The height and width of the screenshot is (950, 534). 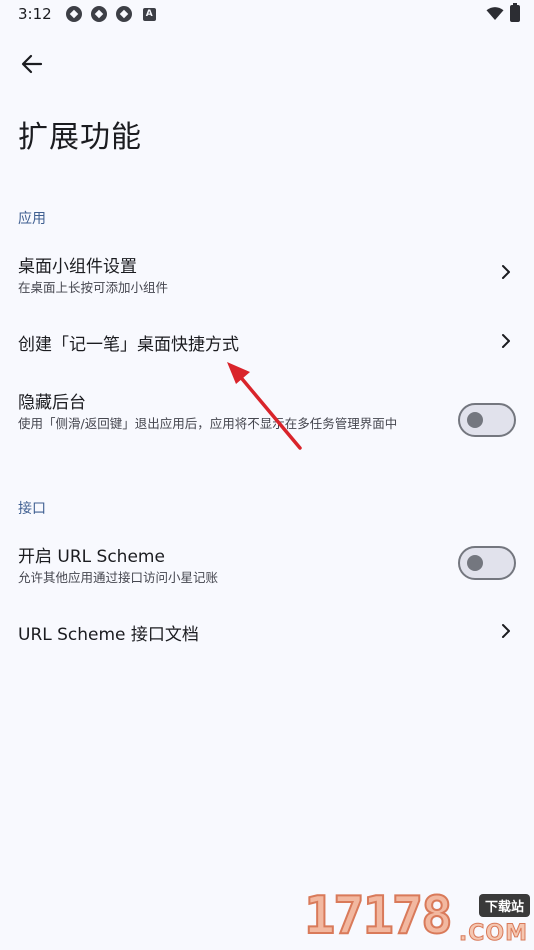 I want to click on status-time: 3:12, so click(x=35, y=14).